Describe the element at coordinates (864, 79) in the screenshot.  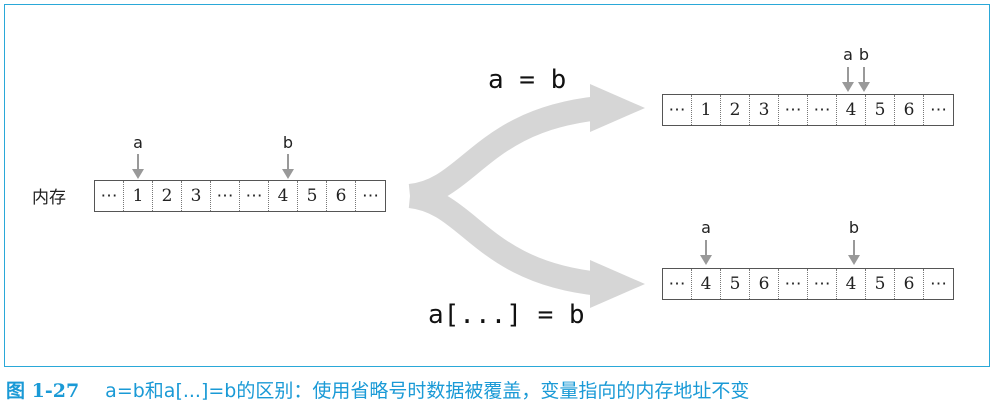
I see `top-pointer-b-arrow` at that location.